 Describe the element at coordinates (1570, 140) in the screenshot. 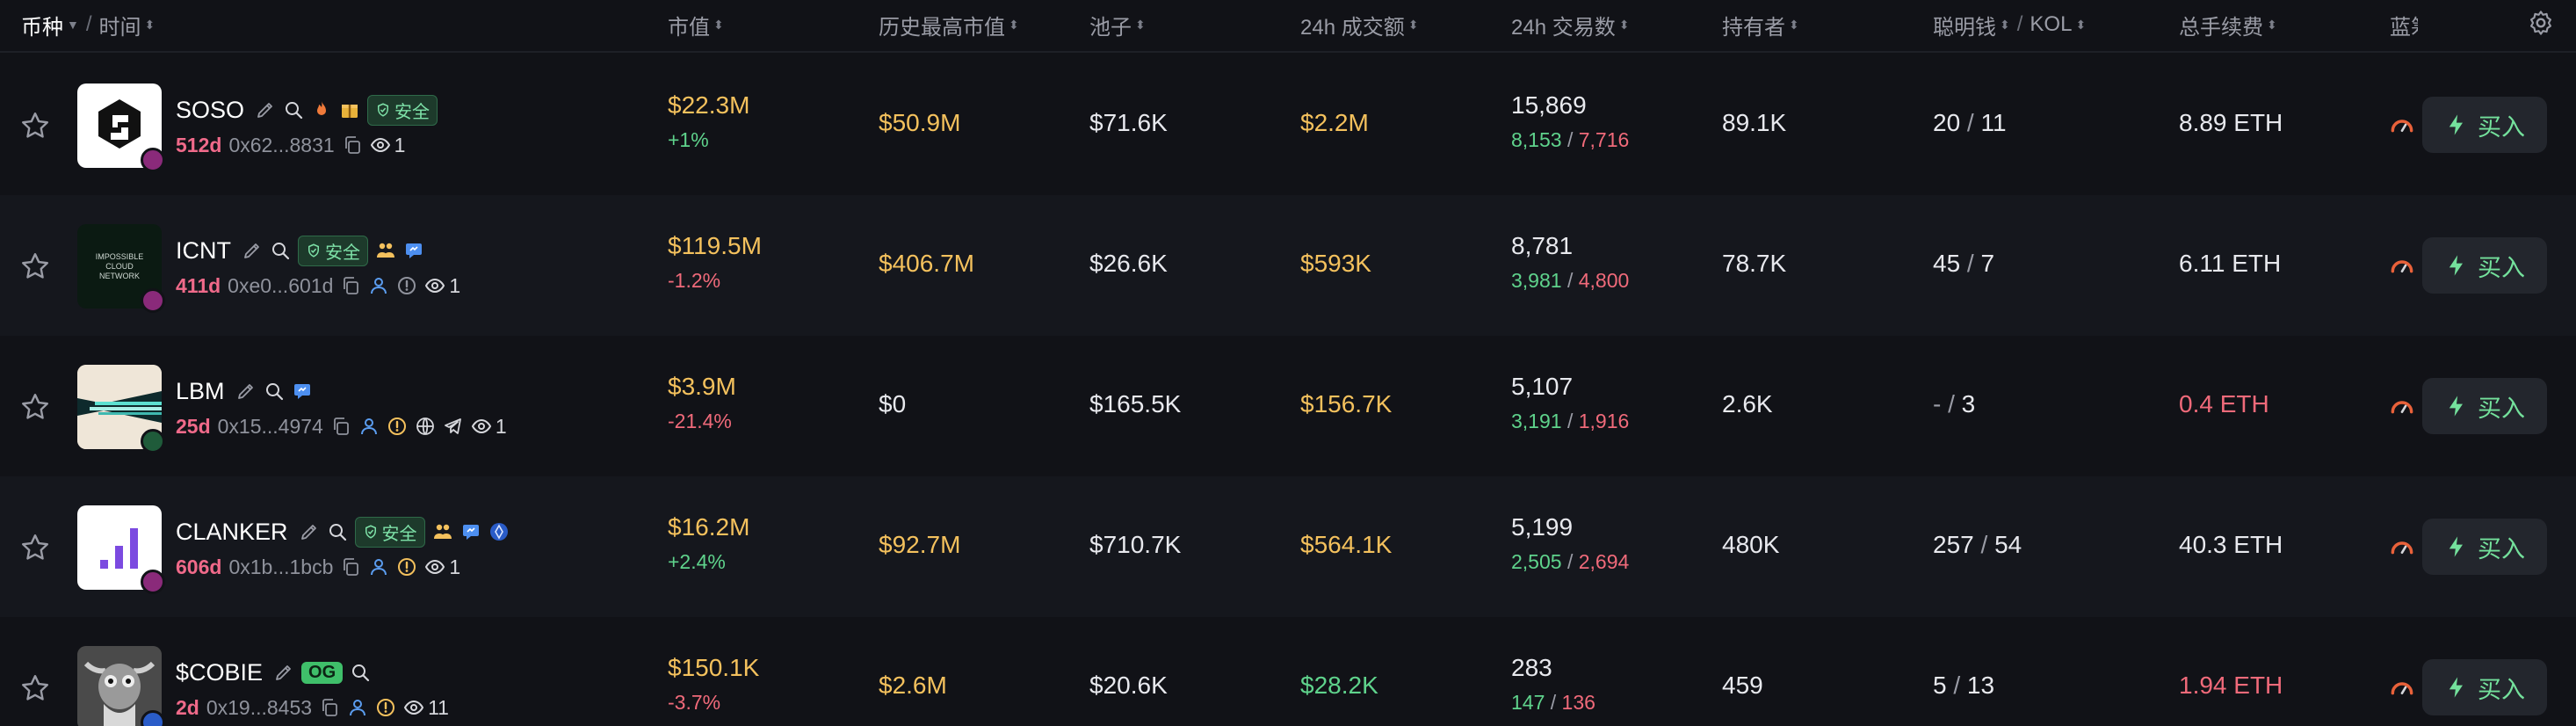

I see `txns-buy-sell: 8,153 / 7,716` at that location.